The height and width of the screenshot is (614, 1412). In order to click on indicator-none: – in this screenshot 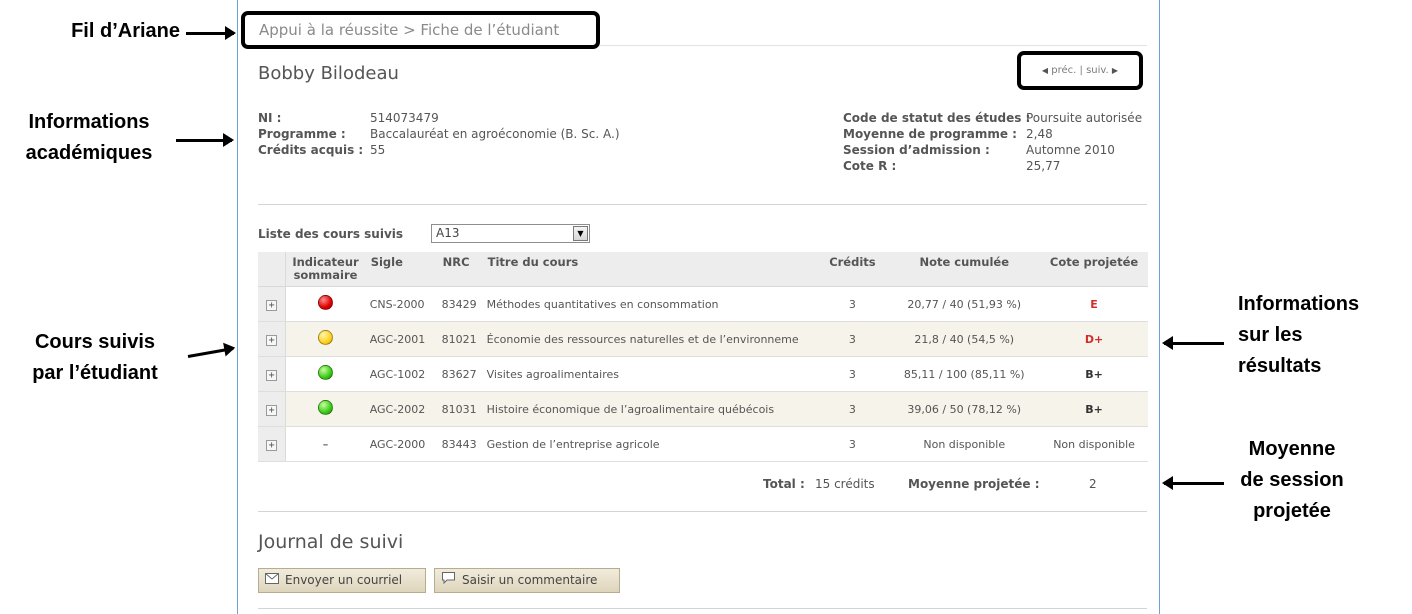, I will do `click(325, 444)`.